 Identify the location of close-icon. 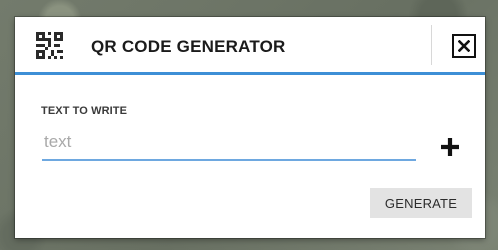
(464, 46).